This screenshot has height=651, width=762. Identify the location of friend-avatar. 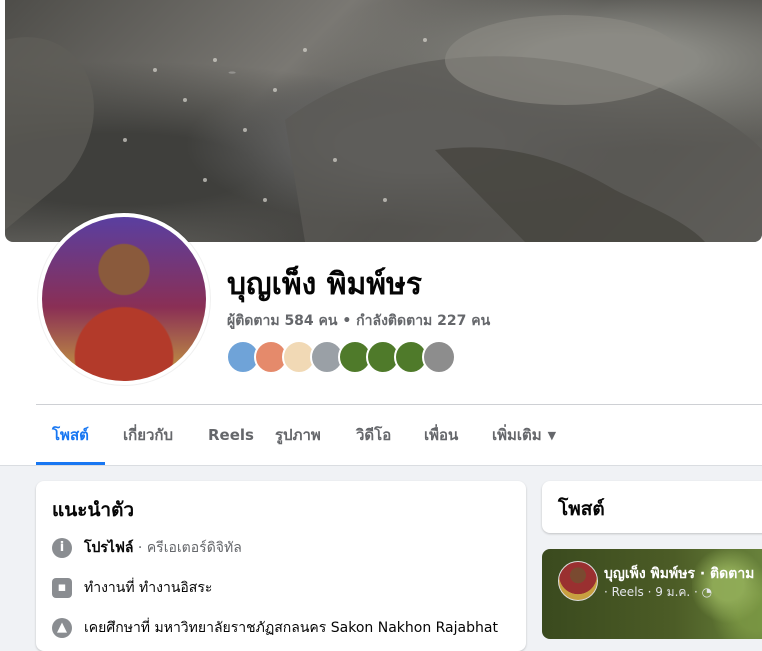
(439, 357).